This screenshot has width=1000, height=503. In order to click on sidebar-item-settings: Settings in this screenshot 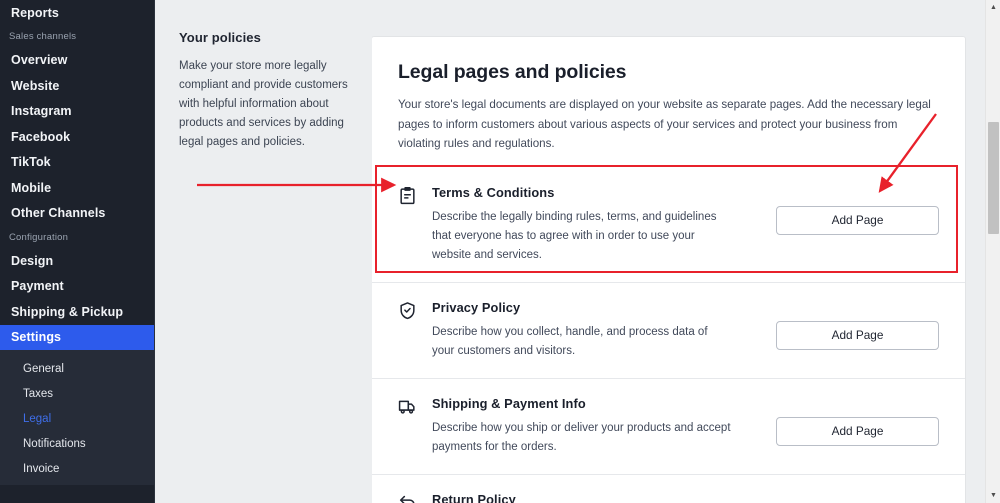, I will do `click(77, 337)`.